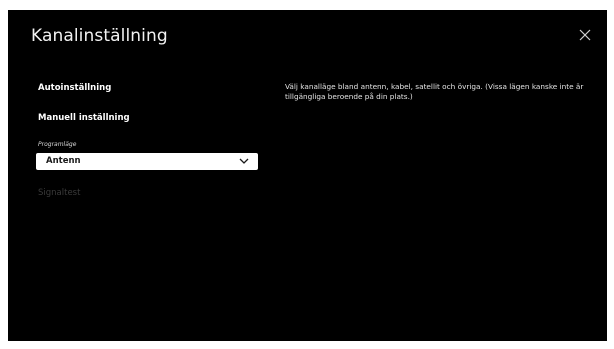 The height and width of the screenshot is (349, 614). I want to click on signal-test-item: Signaltest, so click(59, 193).